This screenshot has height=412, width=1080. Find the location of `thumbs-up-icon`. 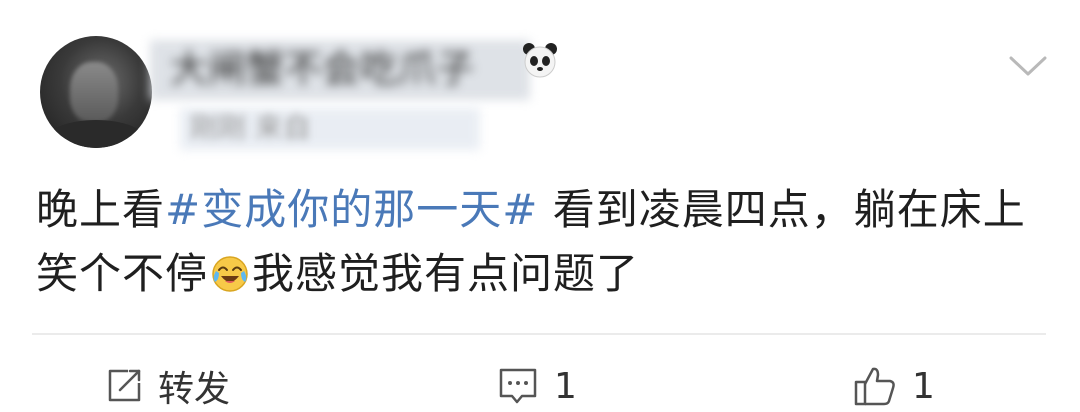

thumbs-up-icon is located at coordinates (874, 386).